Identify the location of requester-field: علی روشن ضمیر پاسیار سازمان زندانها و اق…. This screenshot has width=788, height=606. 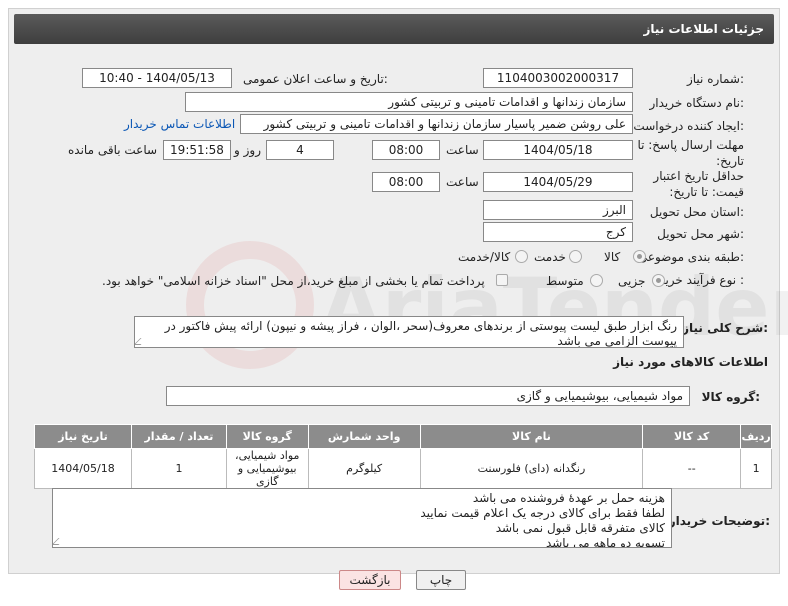
(436, 124).